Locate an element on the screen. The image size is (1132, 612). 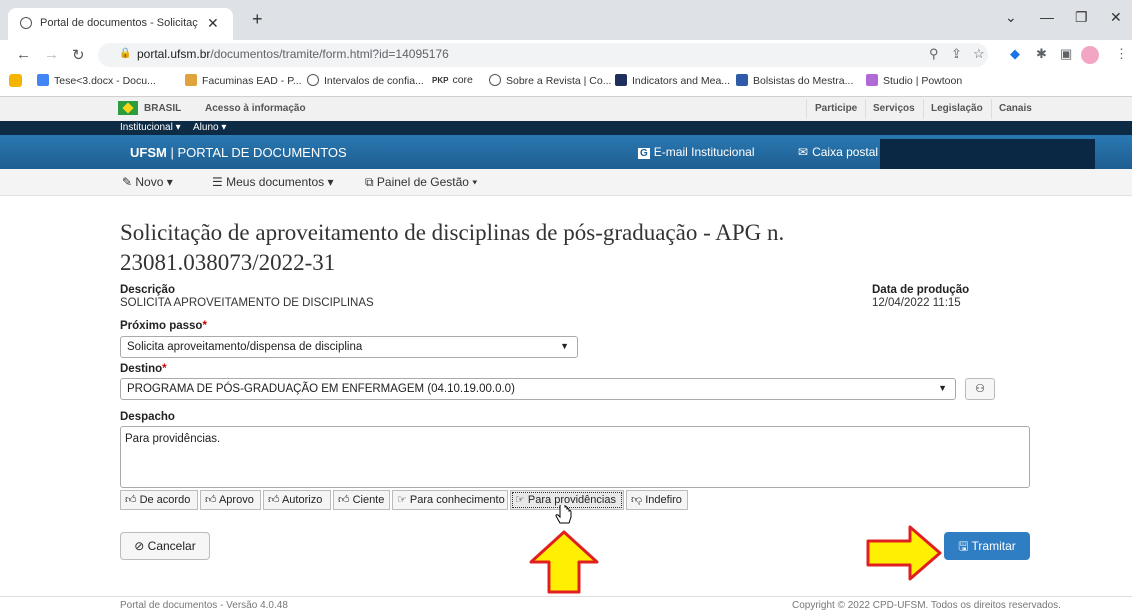
ciente-button: 👍︎ Ciente is located at coordinates (361, 500).